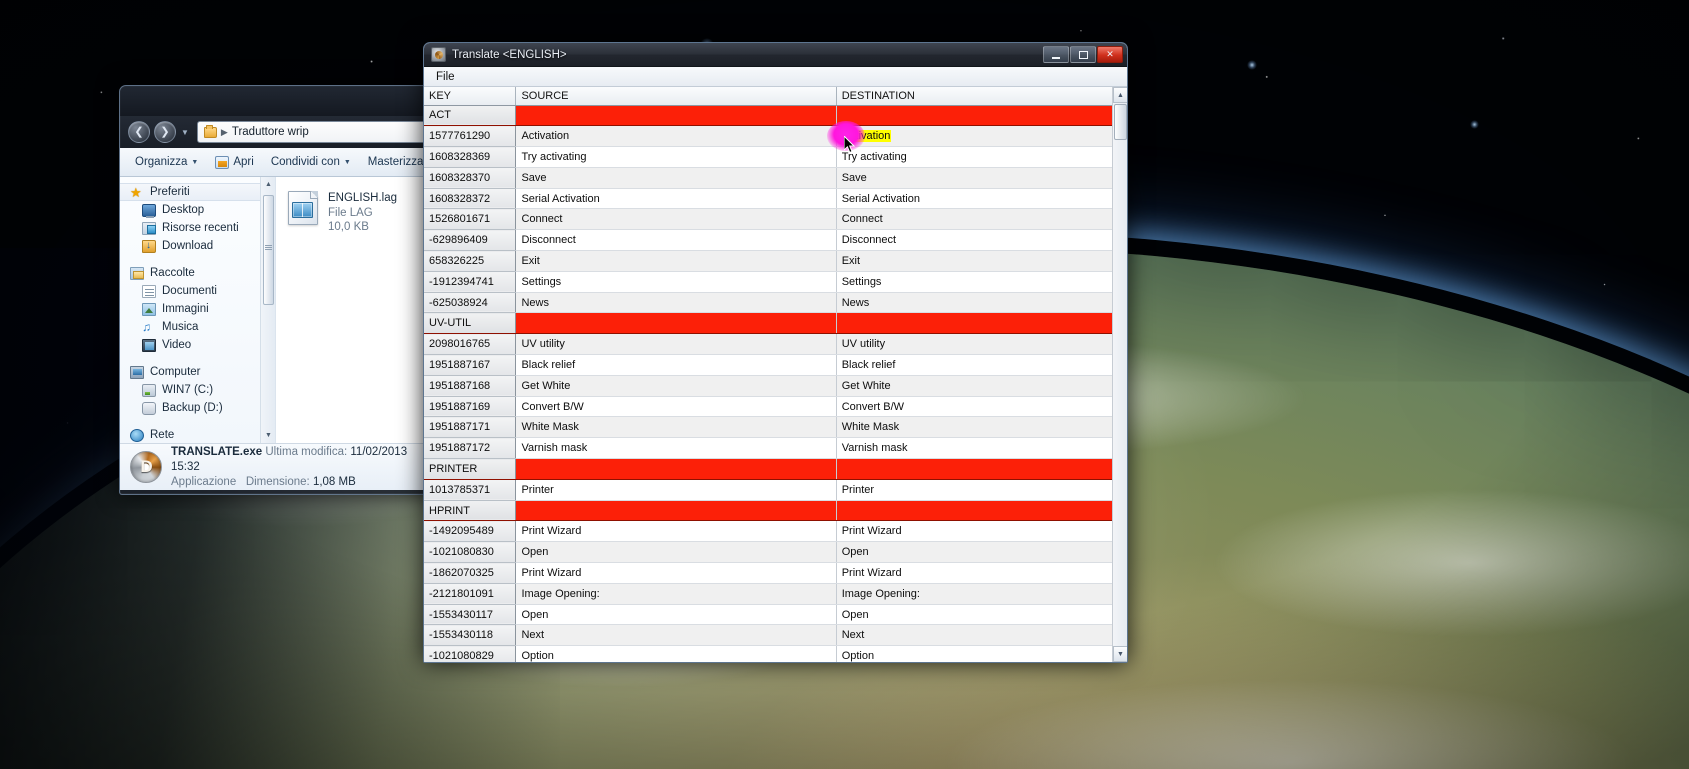  I want to click on menu-item-file: File, so click(445, 77).